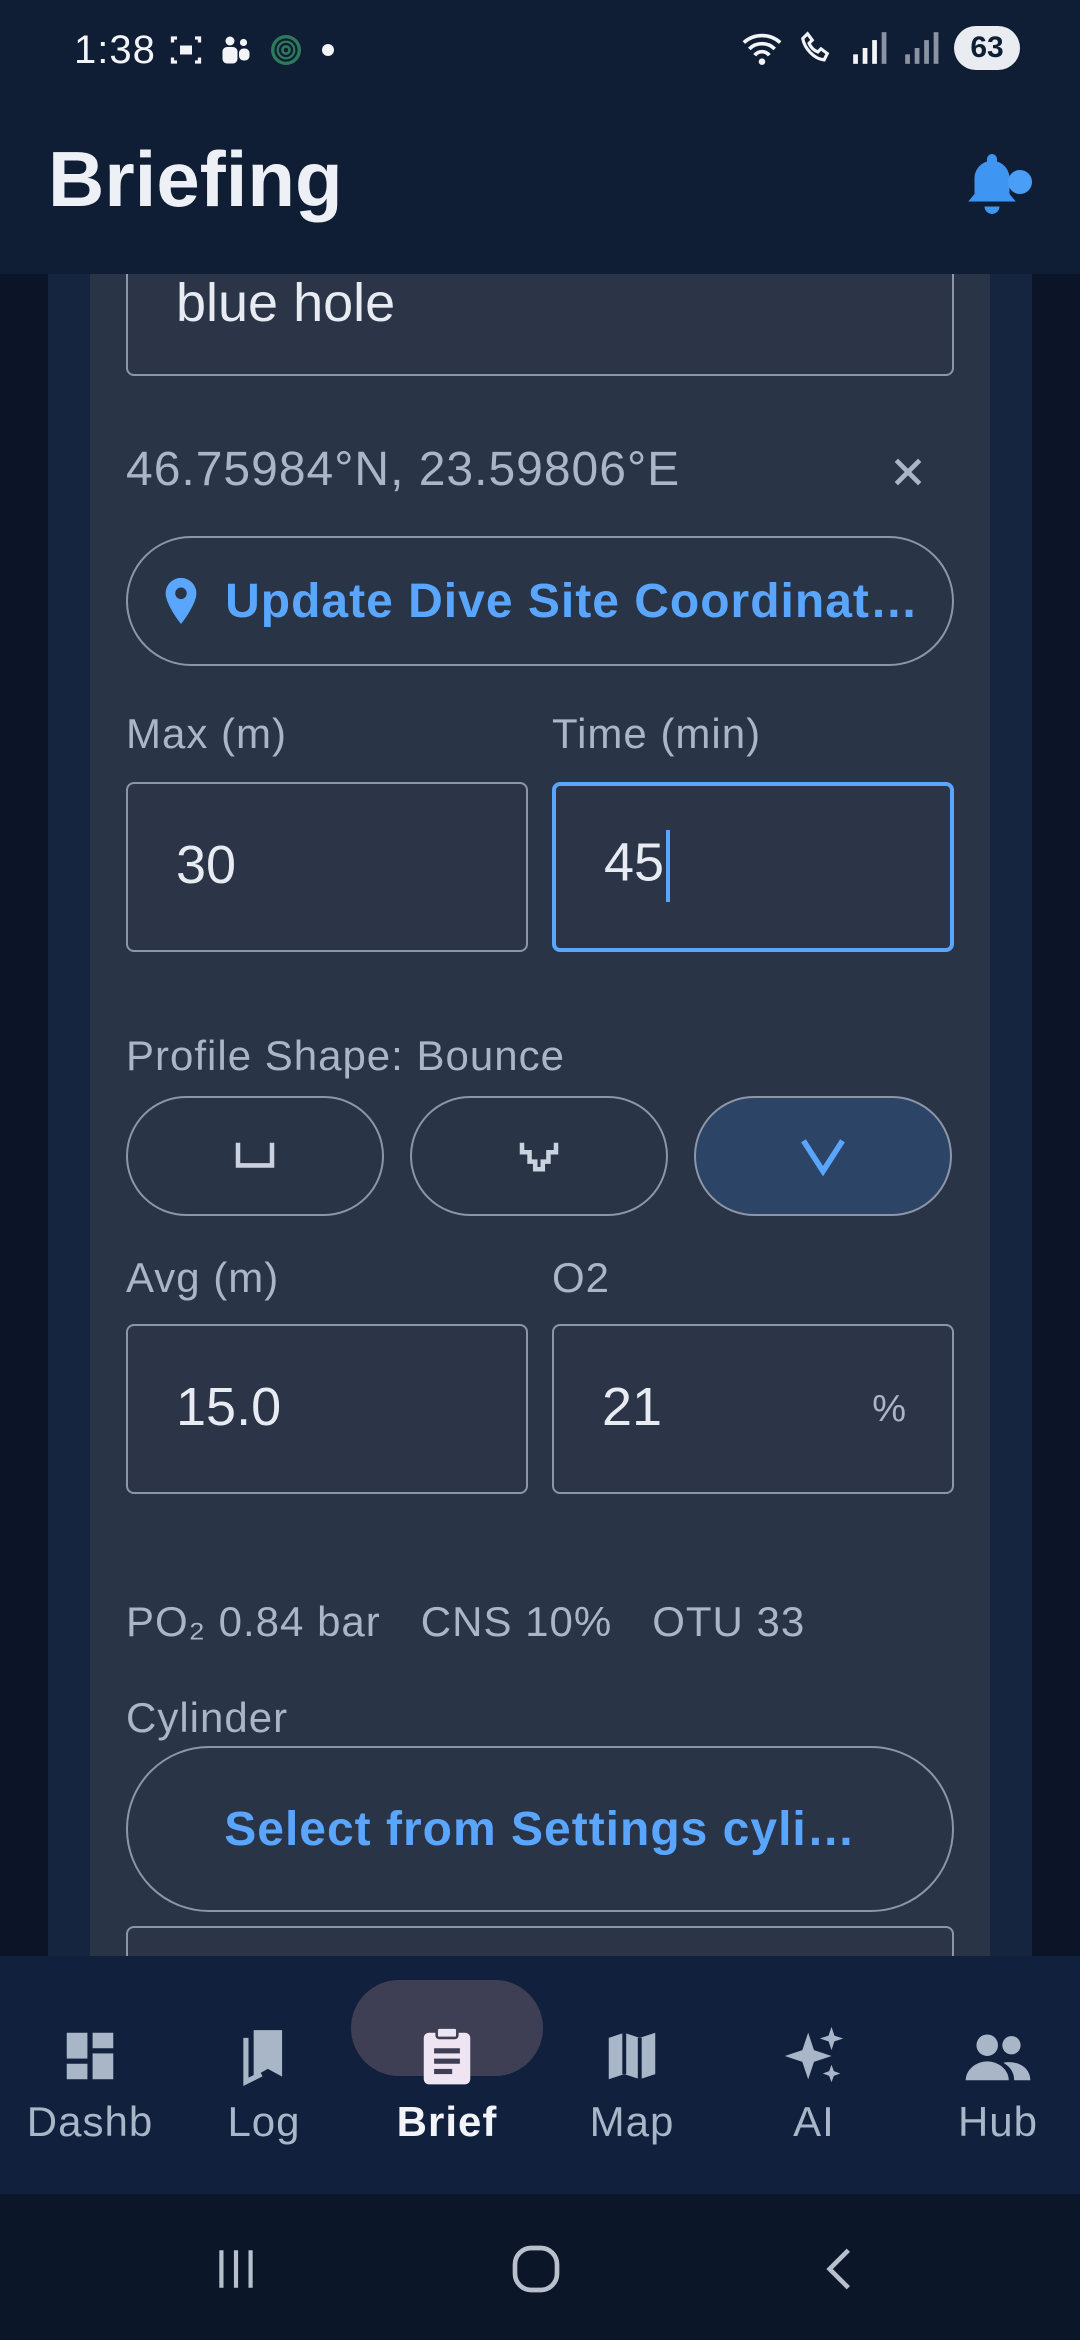 The image size is (1080, 2340). I want to click on notification-icons, so click(253, 50).